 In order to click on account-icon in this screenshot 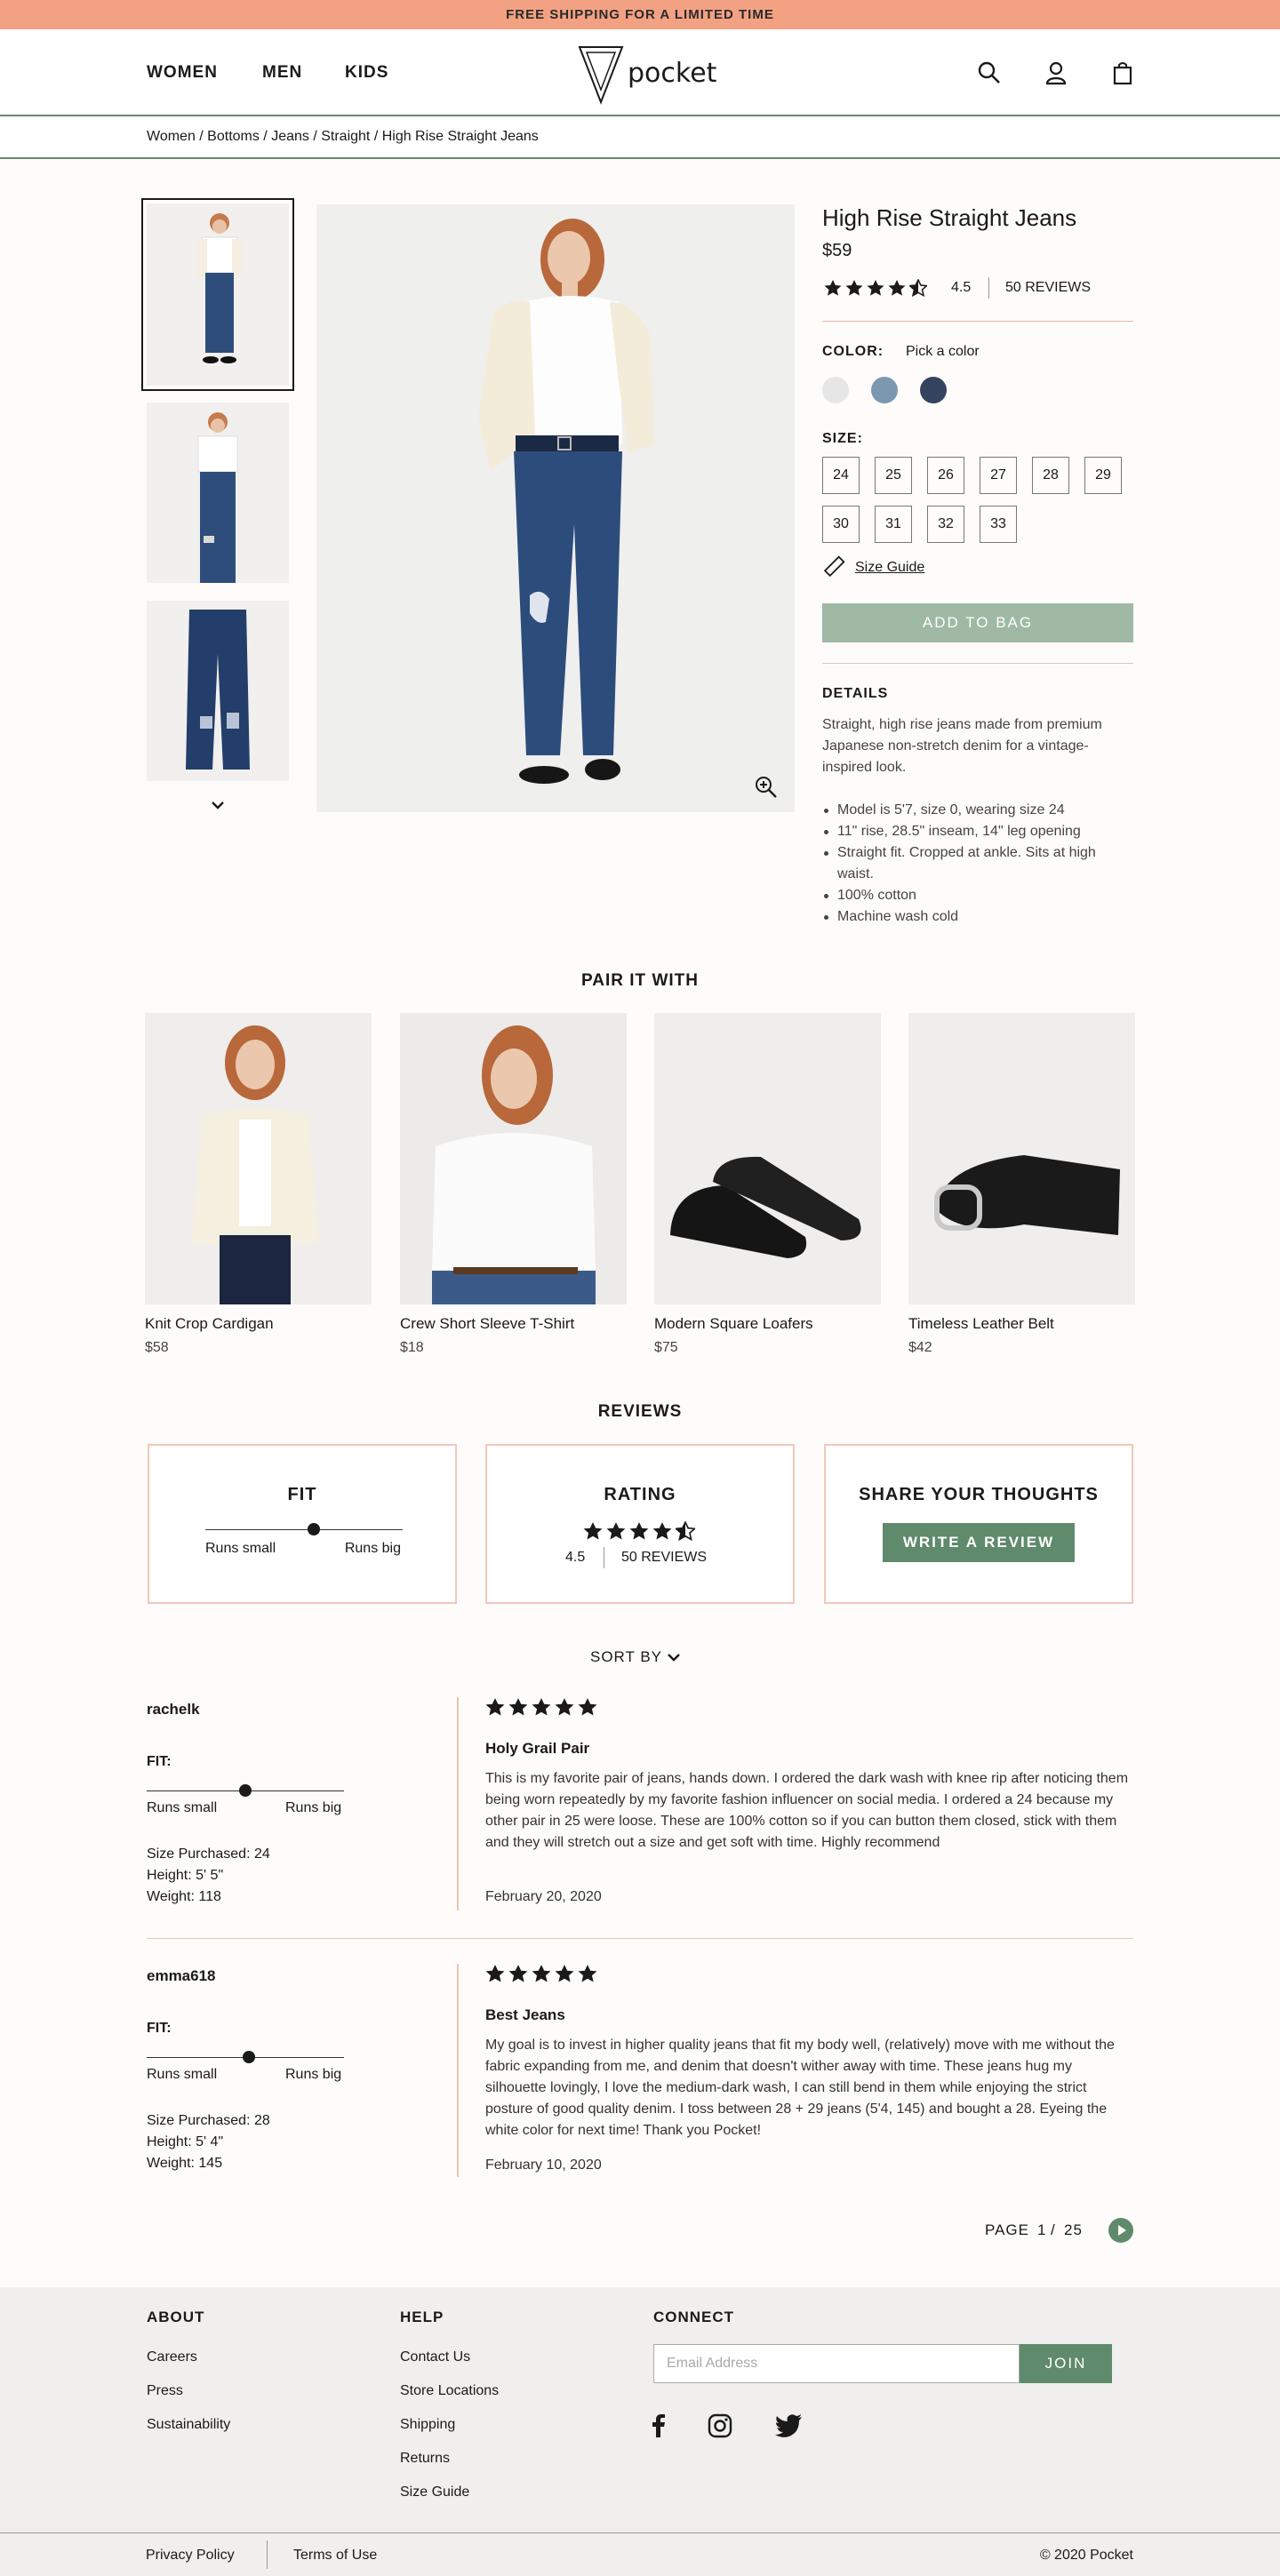, I will do `click(1056, 73)`.